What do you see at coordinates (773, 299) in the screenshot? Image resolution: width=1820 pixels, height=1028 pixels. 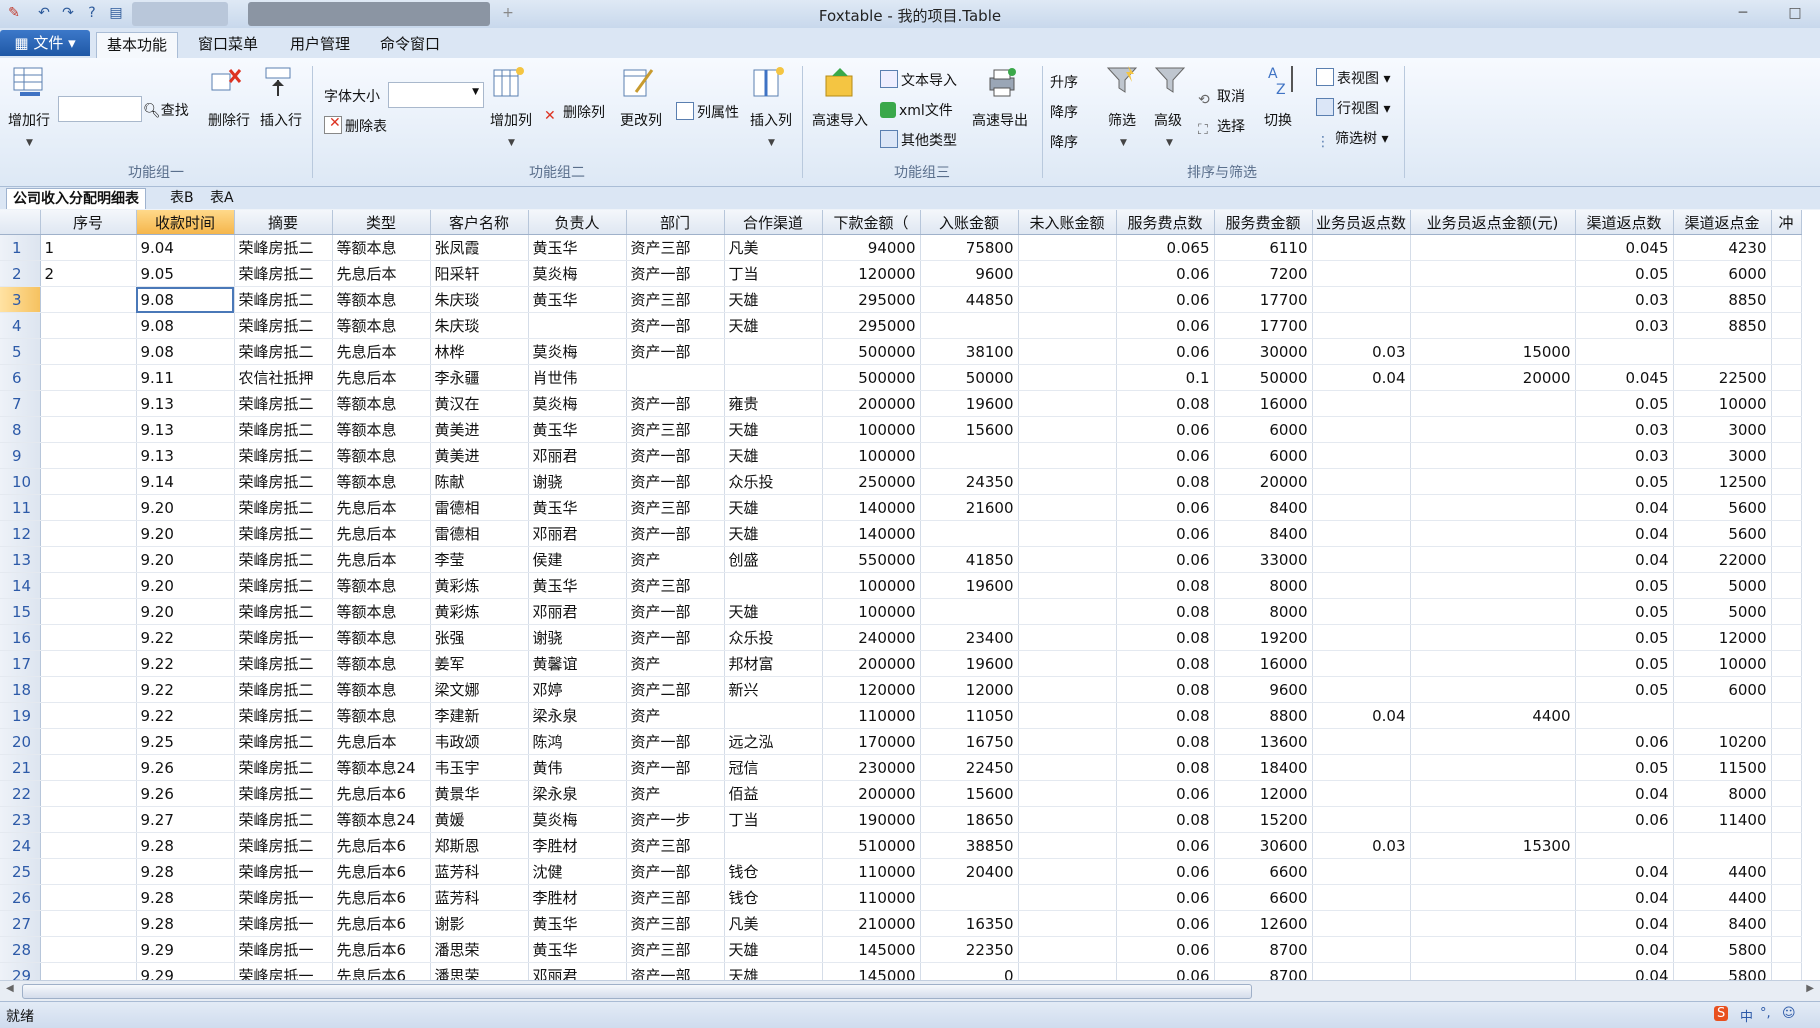 I see `table-cell: 天雄` at bounding box center [773, 299].